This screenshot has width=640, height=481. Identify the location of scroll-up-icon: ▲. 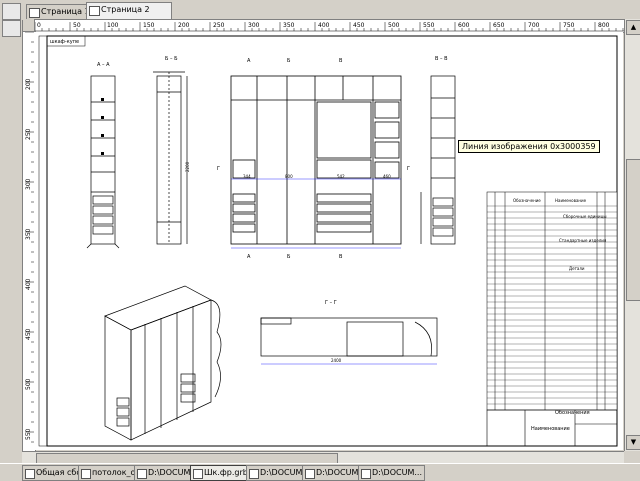
(633, 27).